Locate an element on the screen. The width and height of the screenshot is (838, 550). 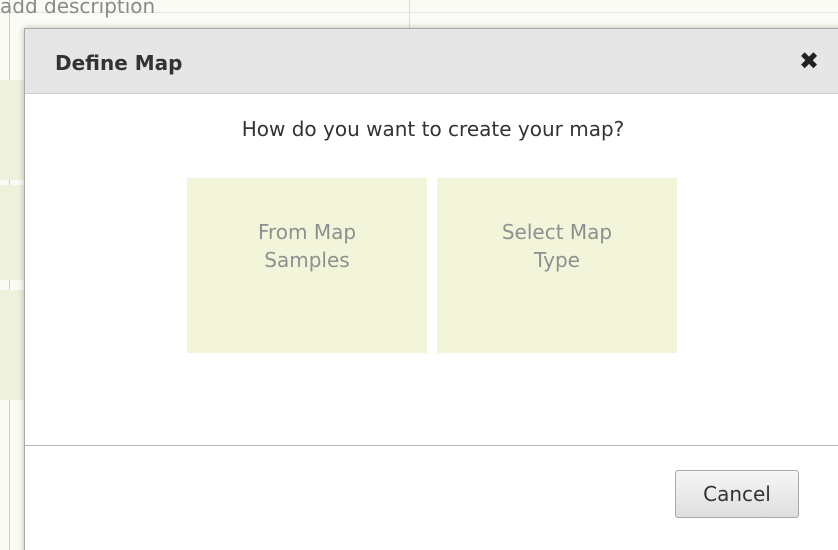
background-description-text: add description is located at coordinates (78, 9).